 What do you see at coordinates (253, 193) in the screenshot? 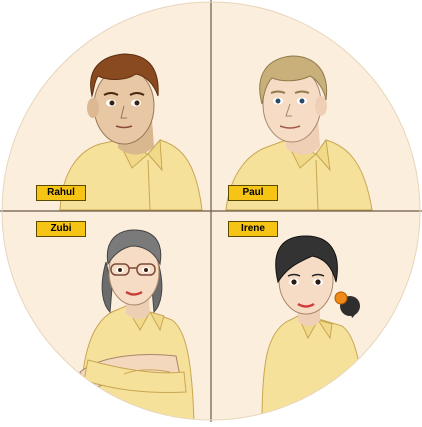
I see `name-label-paul: Paul` at bounding box center [253, 193].